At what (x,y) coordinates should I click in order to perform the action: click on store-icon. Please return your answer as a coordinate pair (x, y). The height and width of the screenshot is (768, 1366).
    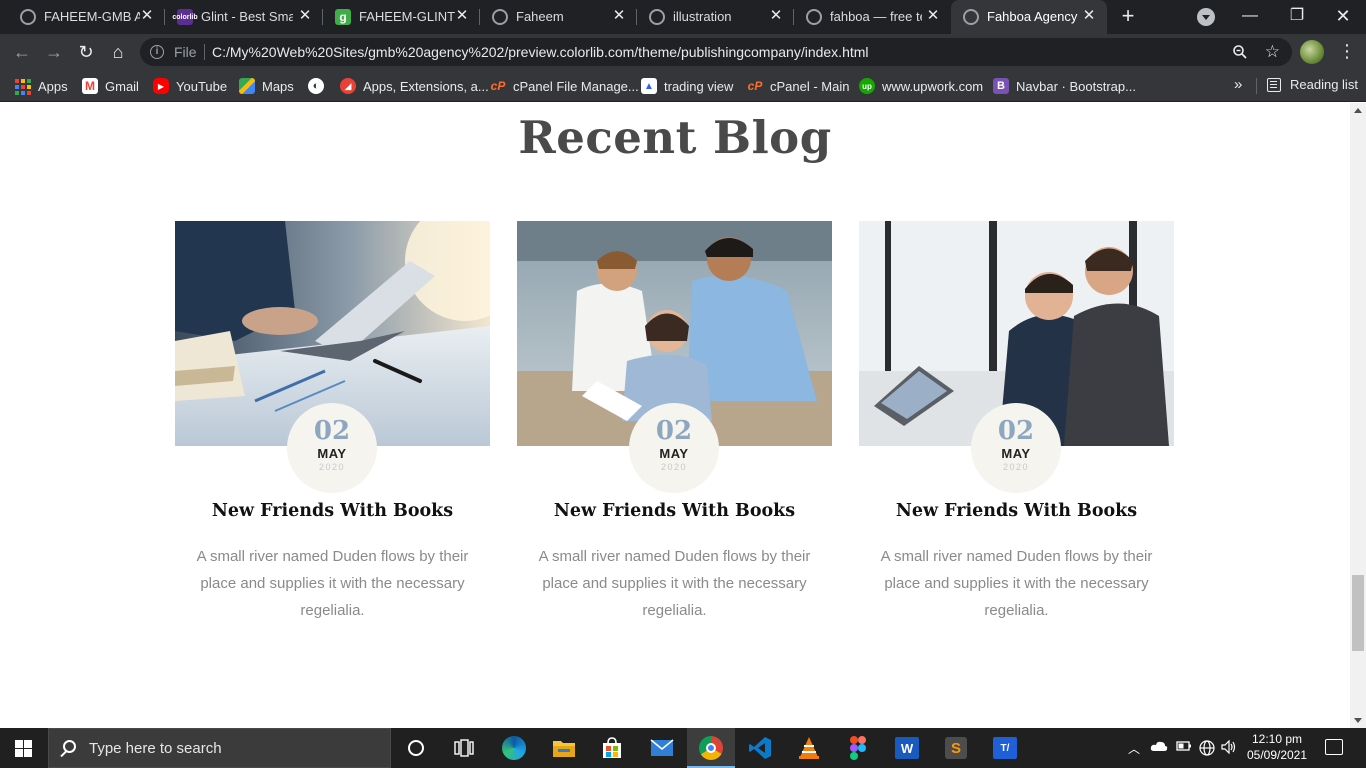
    Looking at the image, I should click on (612, 748).